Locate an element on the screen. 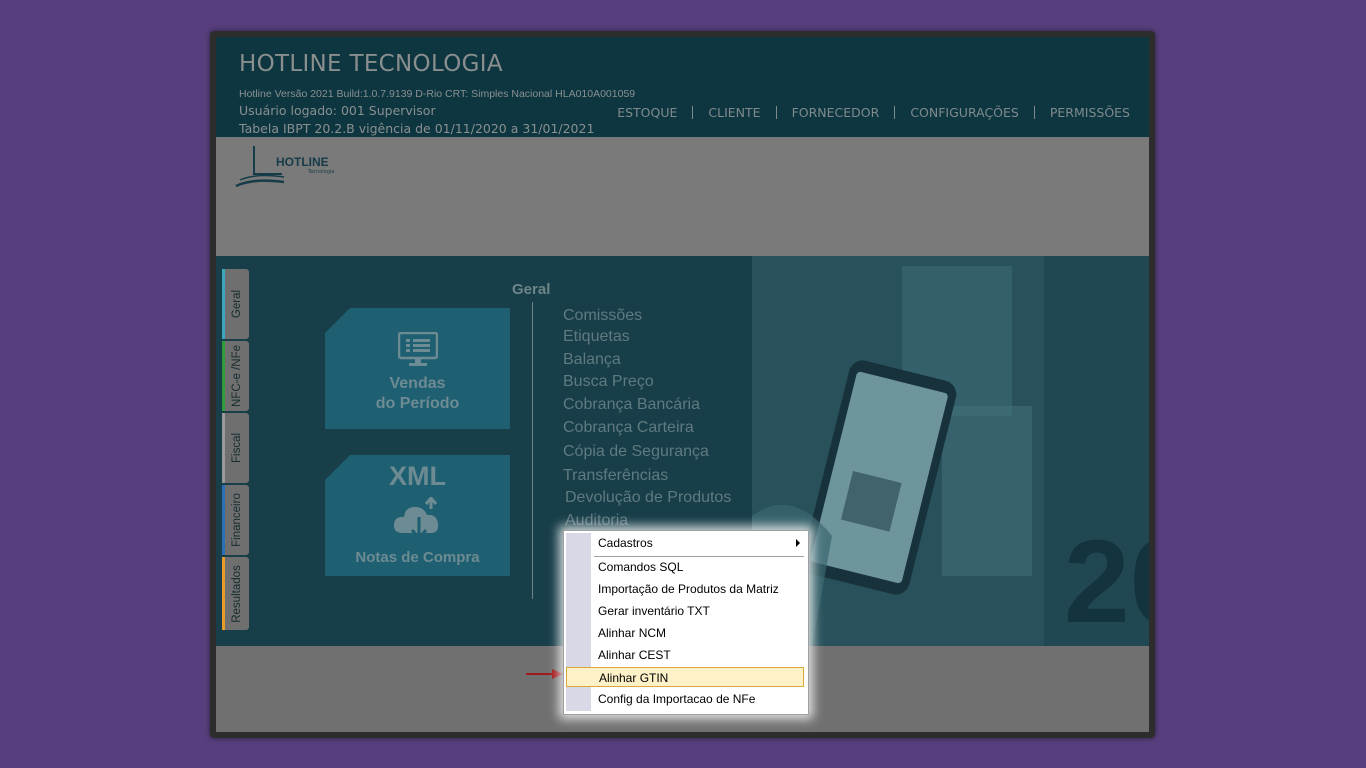  nav-configuracoes: CONFIGURAÇÕES is located at coordinates (965, 112).